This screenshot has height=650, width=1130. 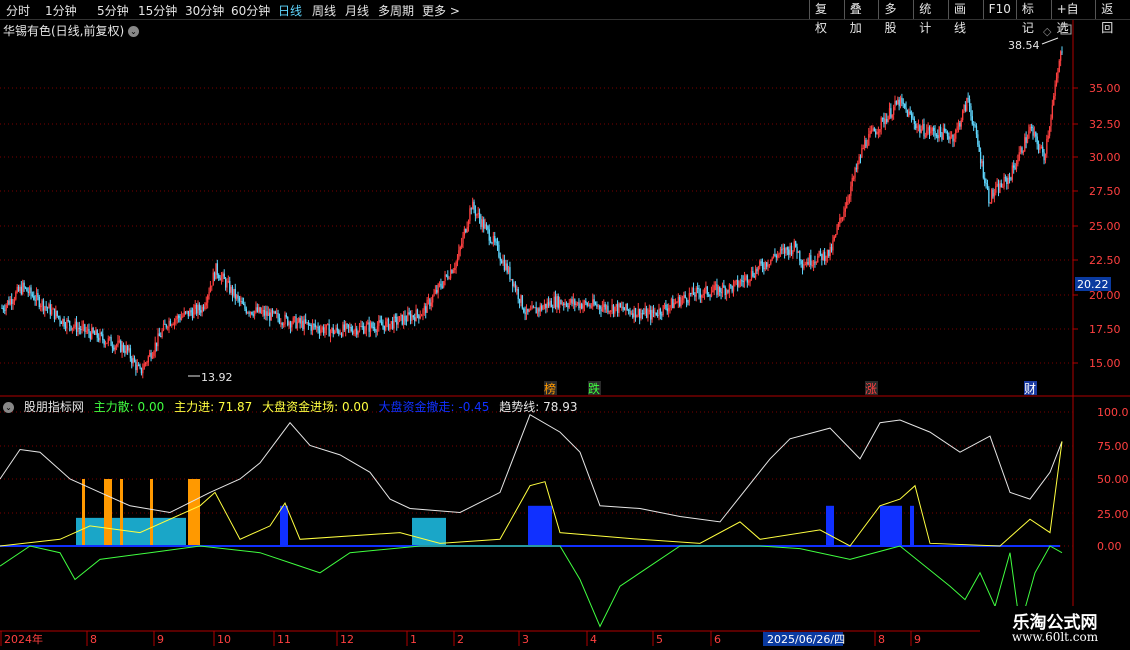 What do you see at coordinates (8, 407) in the screenshot?
I see `settings-circle-icon: ⌄` at bounding box center [8, 407].